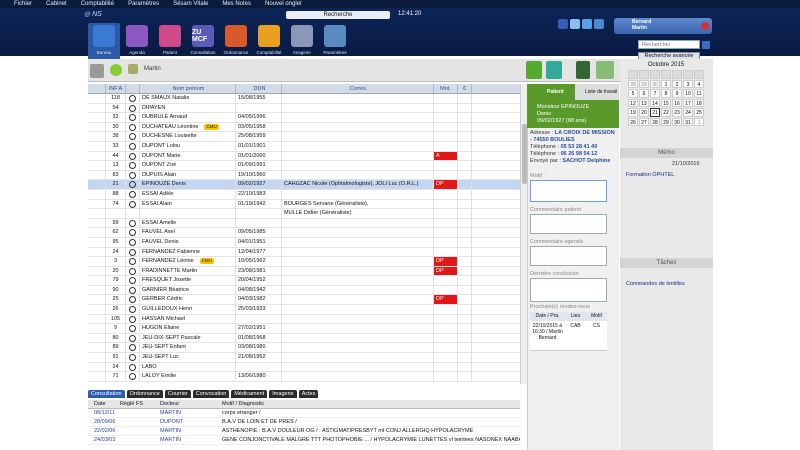 This screenshot has height=450, width=800. Describe the element at coordinates (186, 404) in the screenshot. I see `hist-col-header: Docteur` at that location.